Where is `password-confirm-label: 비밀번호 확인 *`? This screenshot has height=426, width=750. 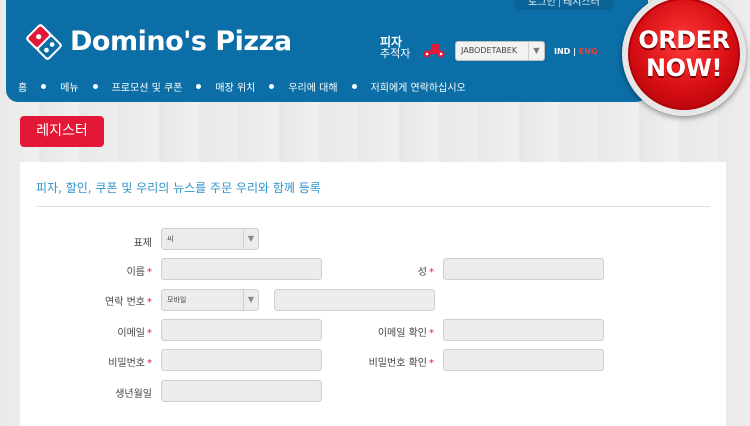 password-confirm-label: 비밀번호 확인 * is located at coordinates (374, 361).